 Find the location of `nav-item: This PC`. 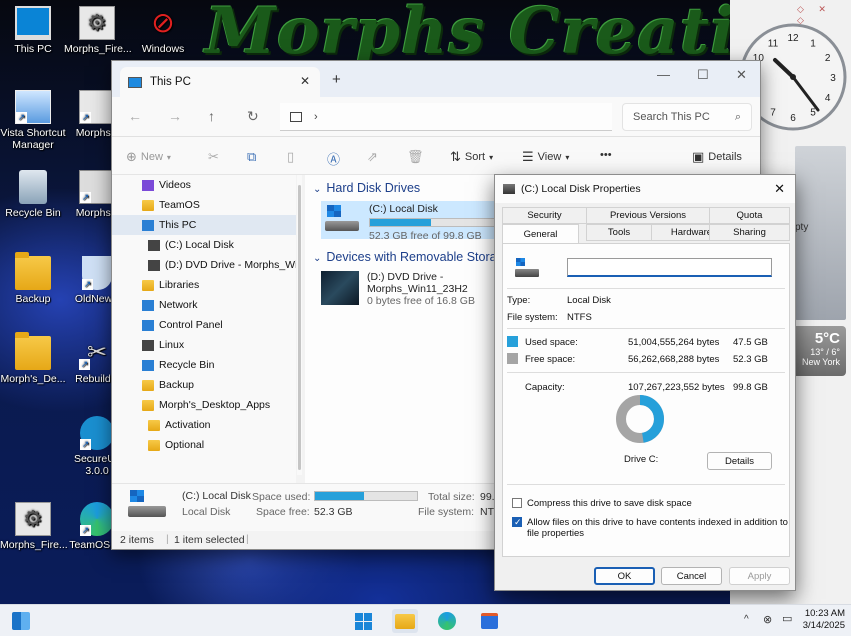

nav-item: This PC is located at coordinates (204, 225).